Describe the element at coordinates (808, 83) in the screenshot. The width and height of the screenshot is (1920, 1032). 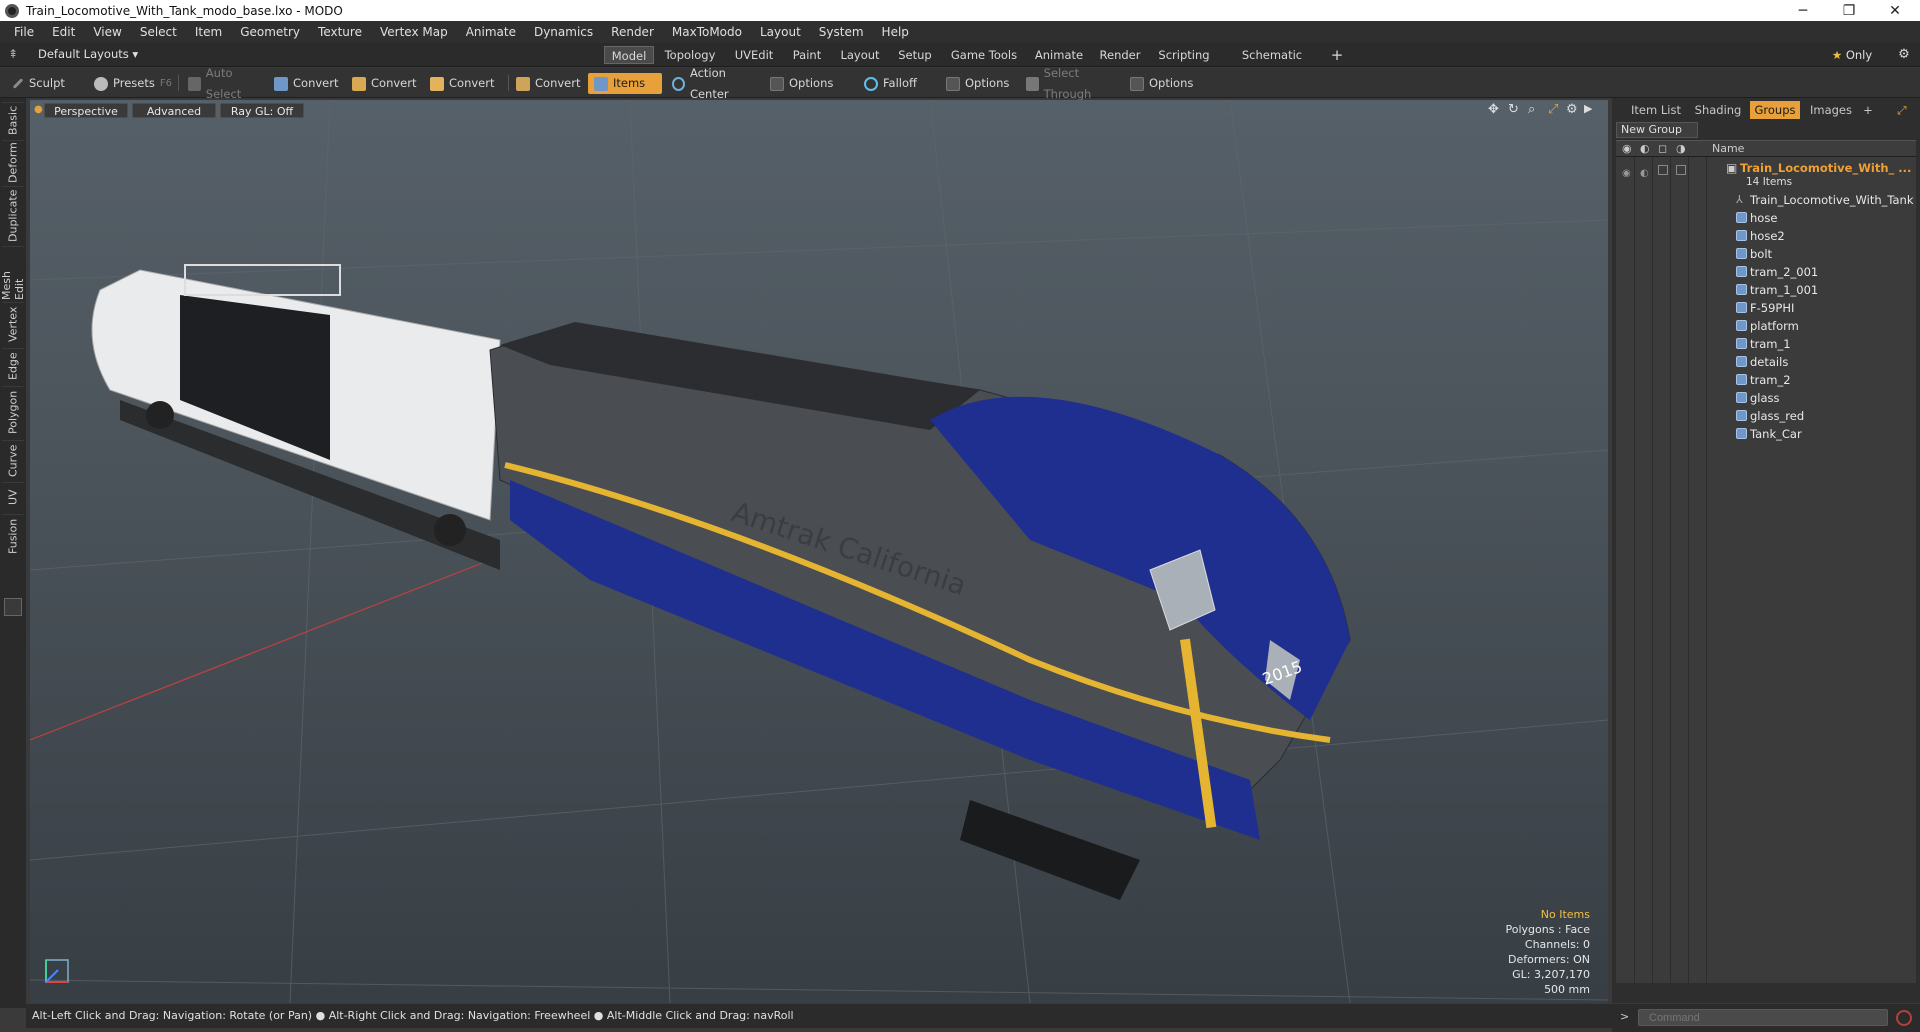
I see `action-center-options-button: Options` at that location.